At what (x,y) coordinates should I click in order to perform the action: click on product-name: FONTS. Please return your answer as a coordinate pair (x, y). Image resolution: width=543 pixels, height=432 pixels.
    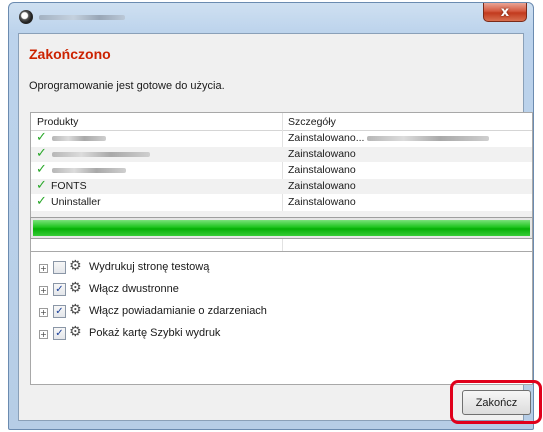
    Looking at the image, I should click on (69, 186).